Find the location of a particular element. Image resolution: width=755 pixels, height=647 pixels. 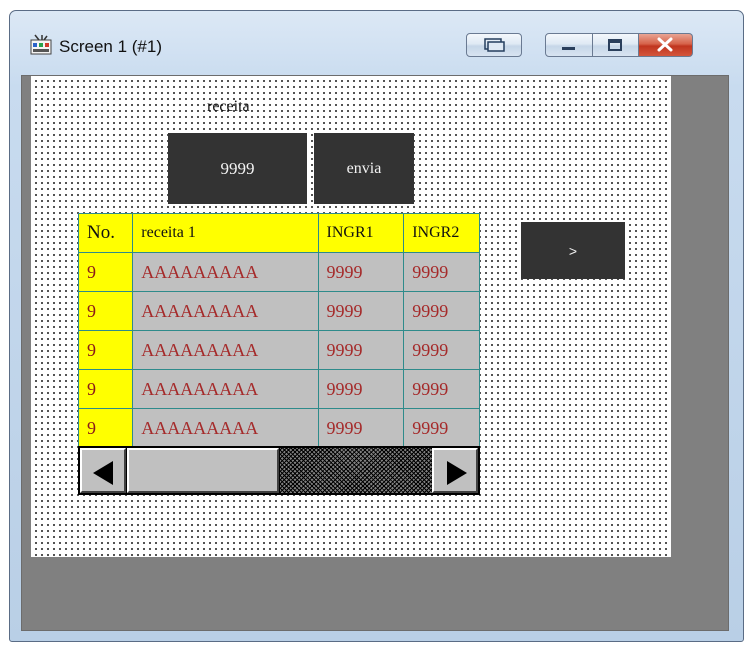

column-header: receita 1 is located at coordinates (225, 233).